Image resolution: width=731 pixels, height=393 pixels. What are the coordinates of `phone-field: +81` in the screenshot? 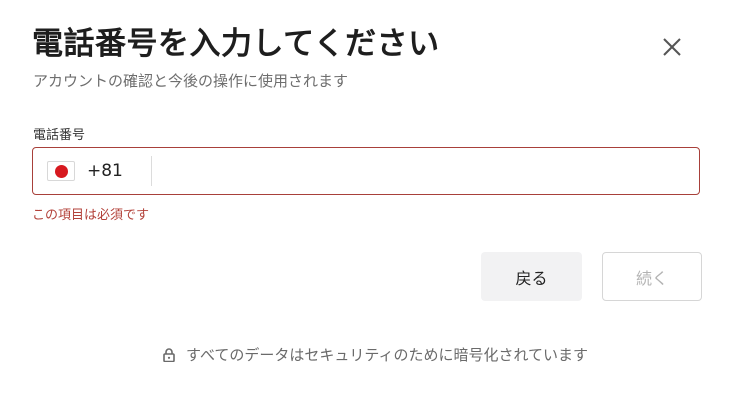 It's located at (366, 171).